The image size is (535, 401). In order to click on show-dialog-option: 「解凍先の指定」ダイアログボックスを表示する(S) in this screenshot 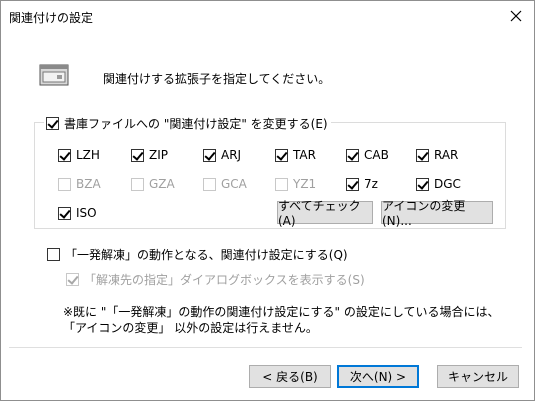, I will do `click(215, 279)`.